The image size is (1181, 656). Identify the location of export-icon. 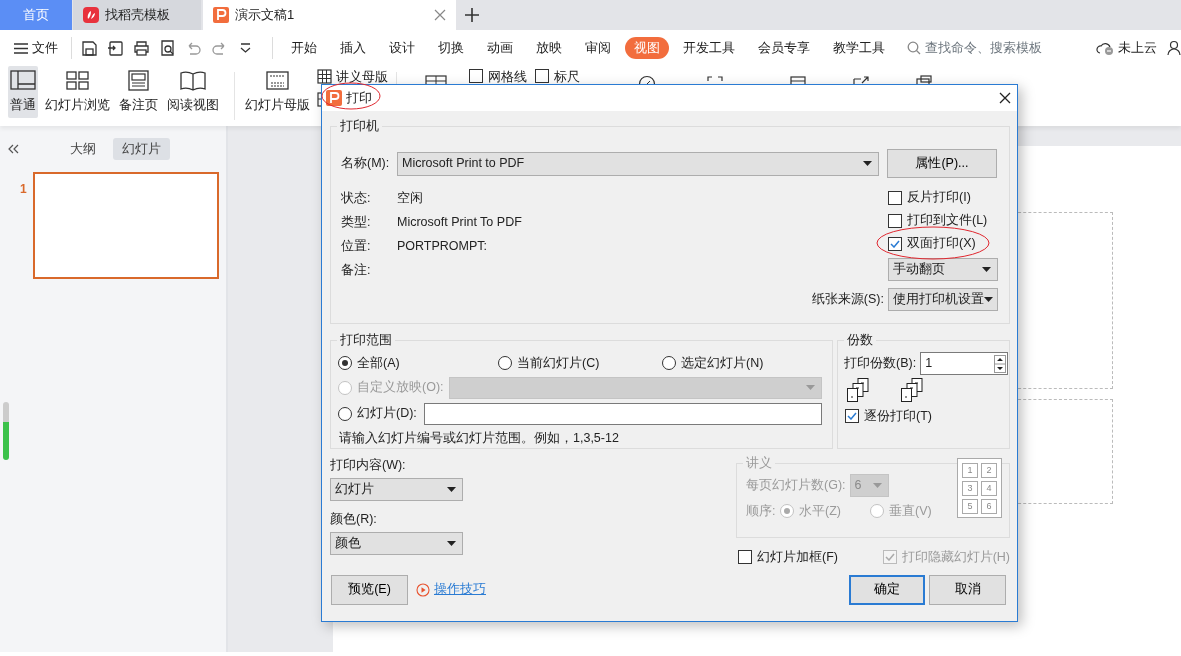
(115, 48).